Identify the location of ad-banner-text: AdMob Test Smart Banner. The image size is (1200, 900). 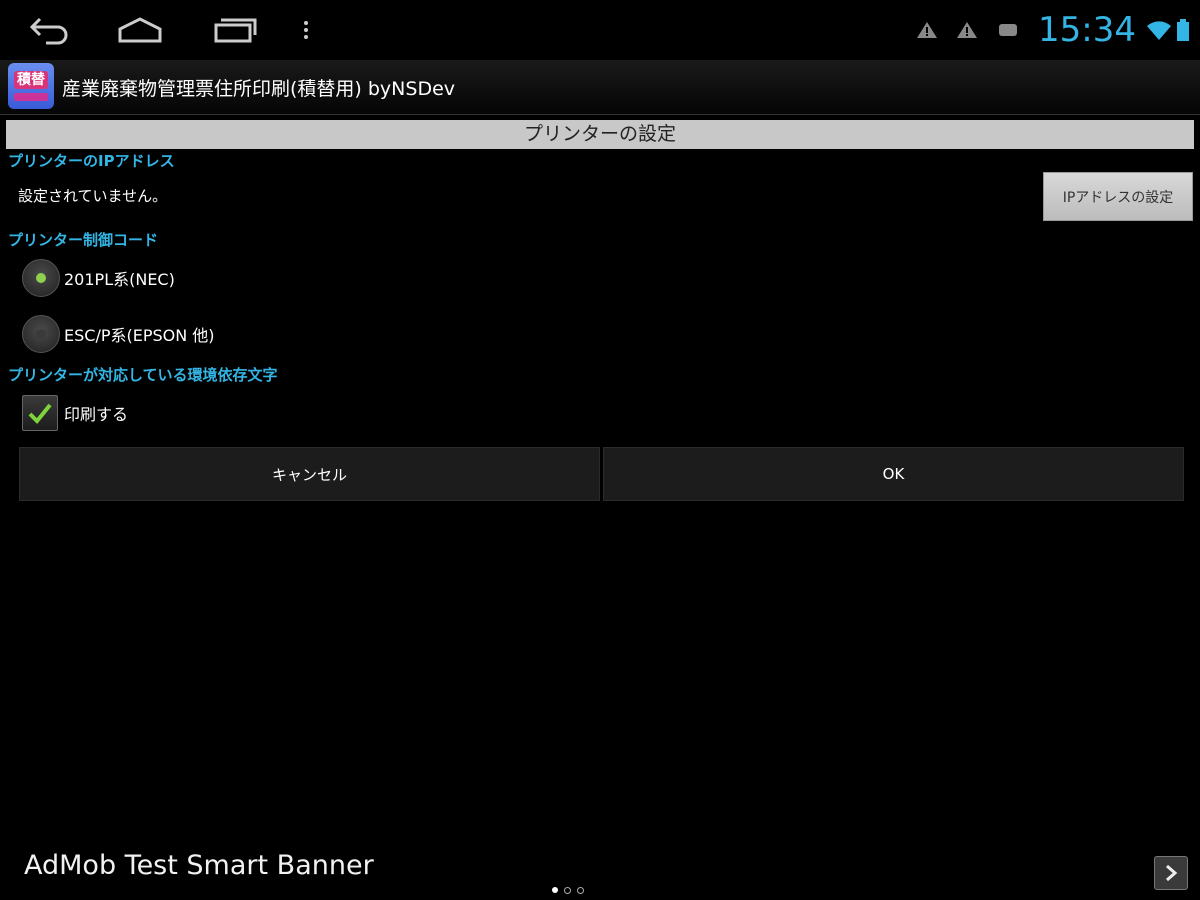
(199, 865).